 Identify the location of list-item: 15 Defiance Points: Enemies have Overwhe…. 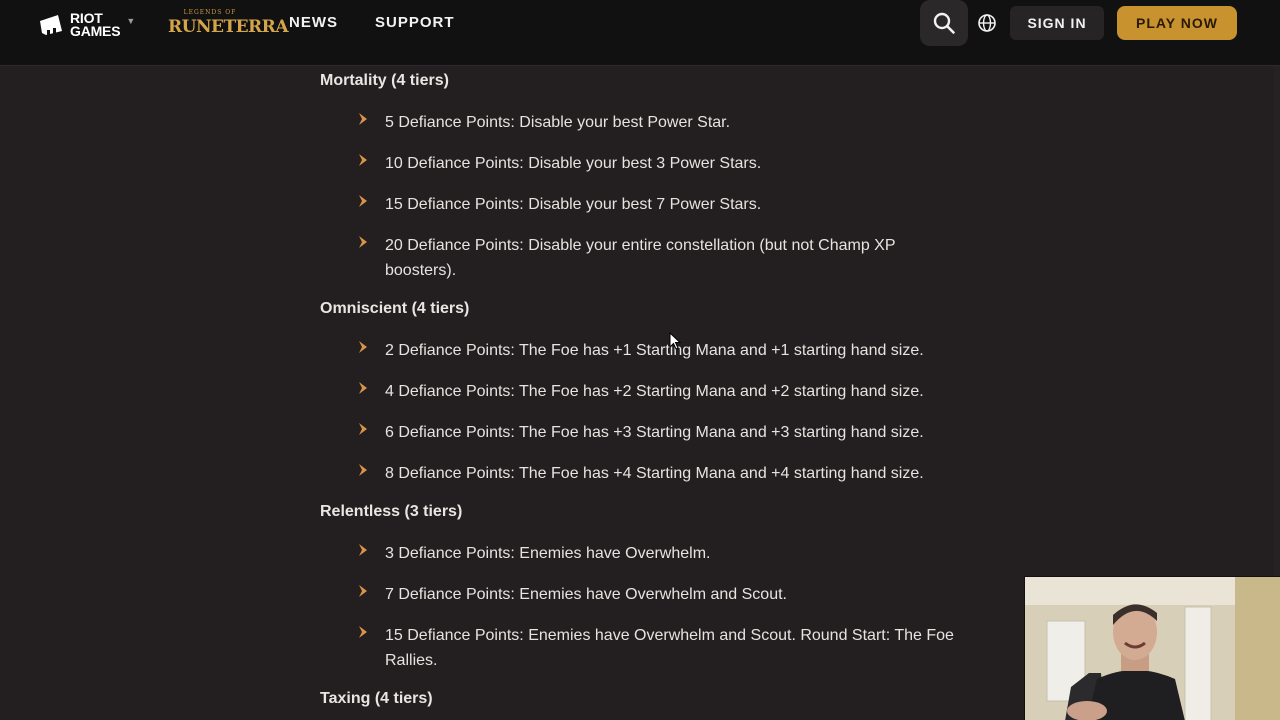
(657, 648).